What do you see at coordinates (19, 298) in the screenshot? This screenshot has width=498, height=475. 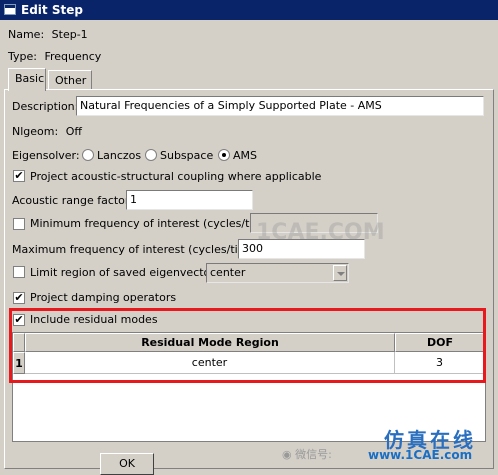 I see `project-damping-checkbox: ✔` at bounding box center [19, 298].